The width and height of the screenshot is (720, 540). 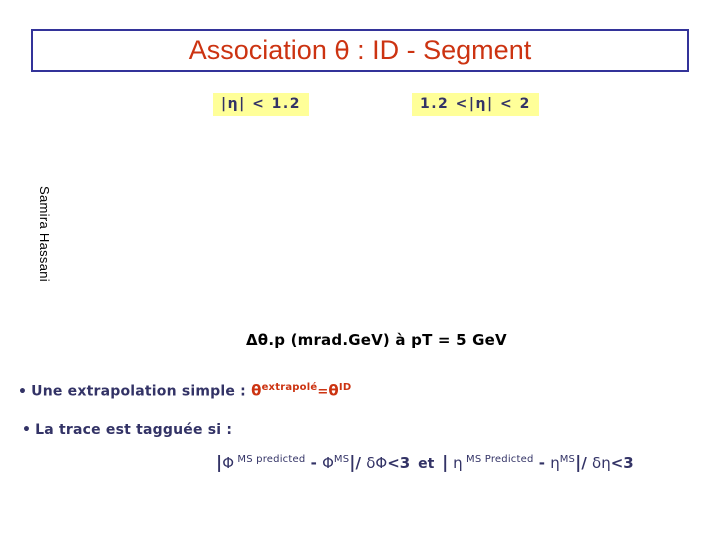 I want to click on page-title-prefix: Association, so click(x=261, y=50).